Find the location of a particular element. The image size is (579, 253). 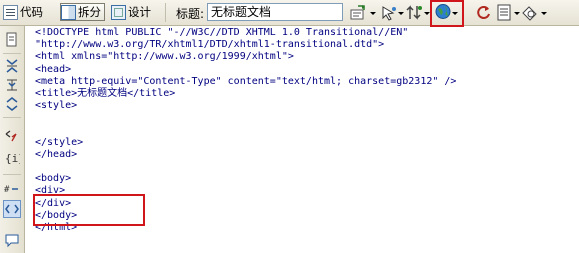

code-line: </body> is located at coordinates (56, 215).